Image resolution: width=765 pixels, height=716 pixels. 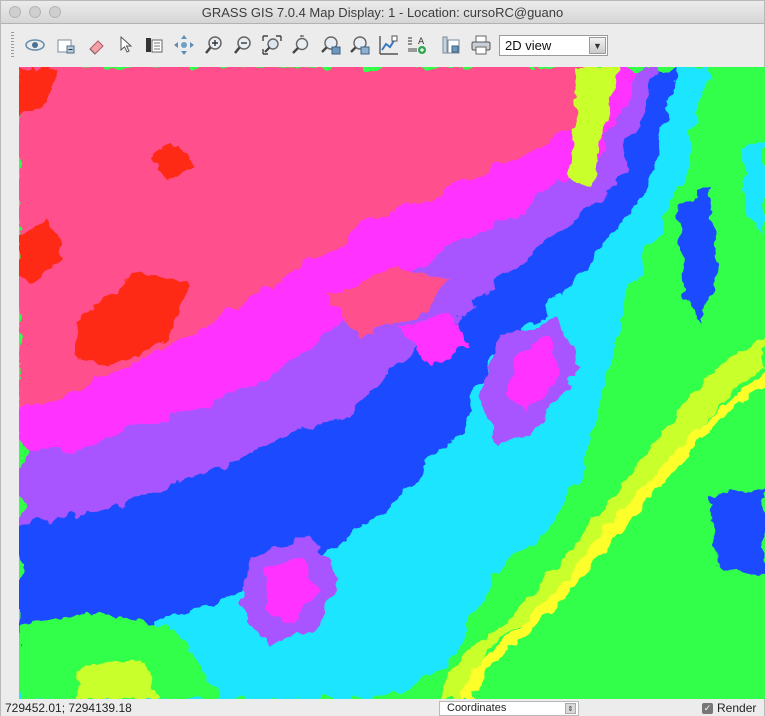 What do you see at coordinates (570, 708) in the screenshot?
I see `chevron-updown-icon: ⇕` at bounding box center [570, 708].